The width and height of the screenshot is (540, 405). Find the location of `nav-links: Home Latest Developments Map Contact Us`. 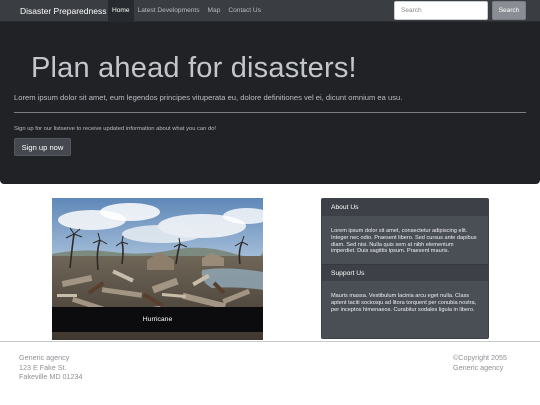

nav-links: Home Latest Developments Map Contact Us is located at coordinates (186, 11).